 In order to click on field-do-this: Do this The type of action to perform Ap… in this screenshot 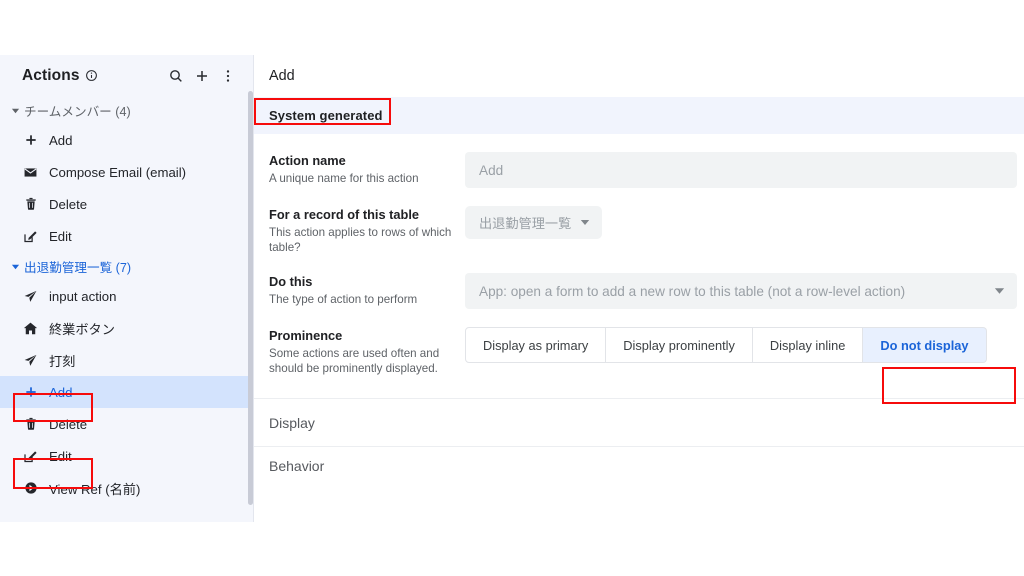, I will do `click(639, 291)`.